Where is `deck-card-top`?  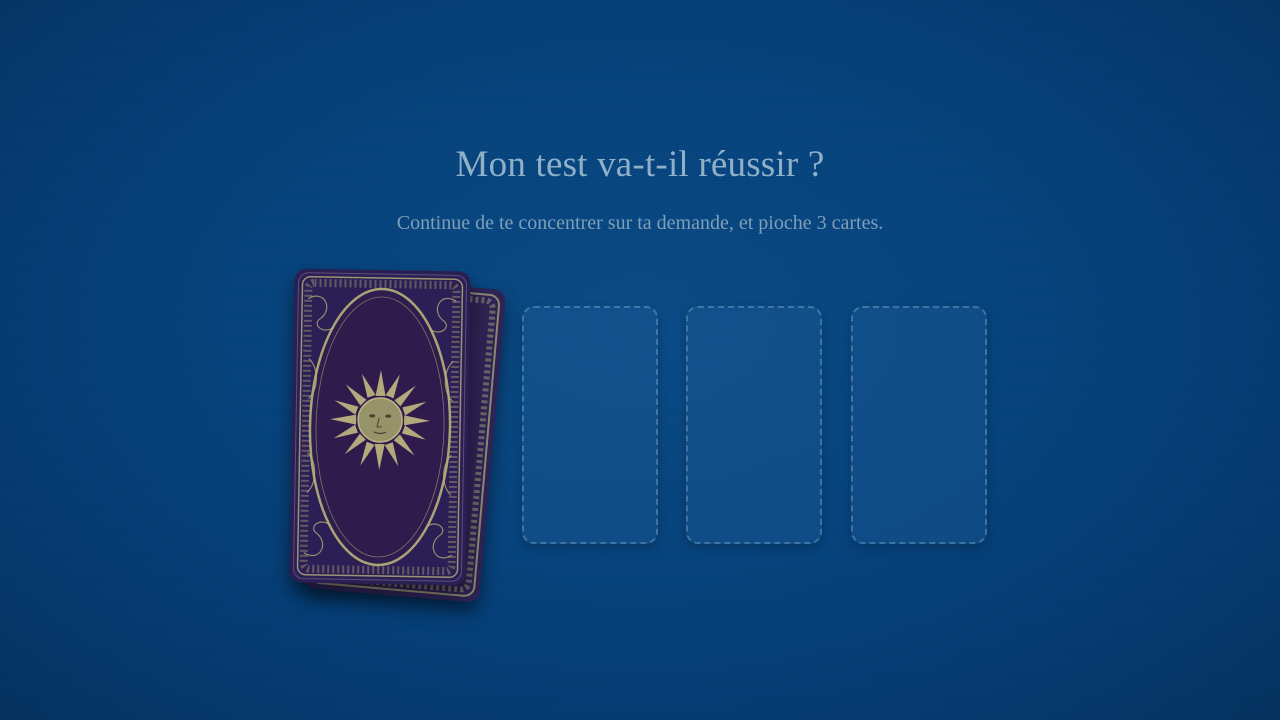
deck-card-top is located at coordinates (380, 427).